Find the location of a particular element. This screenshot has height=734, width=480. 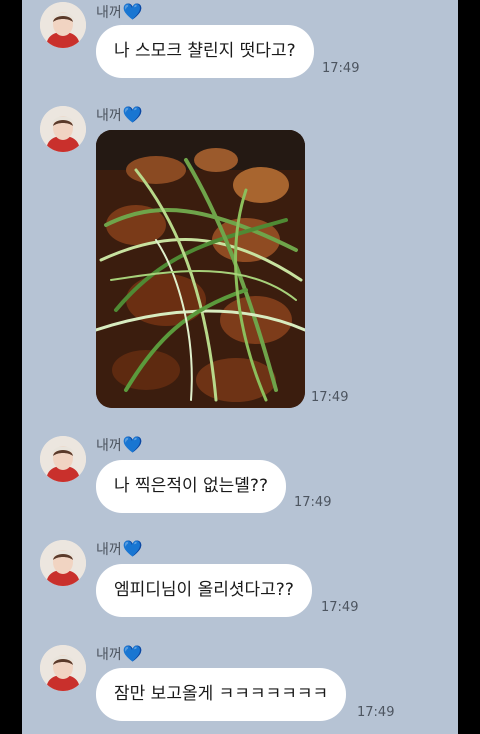

message-bubble: 잠만 보고올게 ㅋㅋㅋㅋㅋㅋㅋ is located at coordinates (221, 694).